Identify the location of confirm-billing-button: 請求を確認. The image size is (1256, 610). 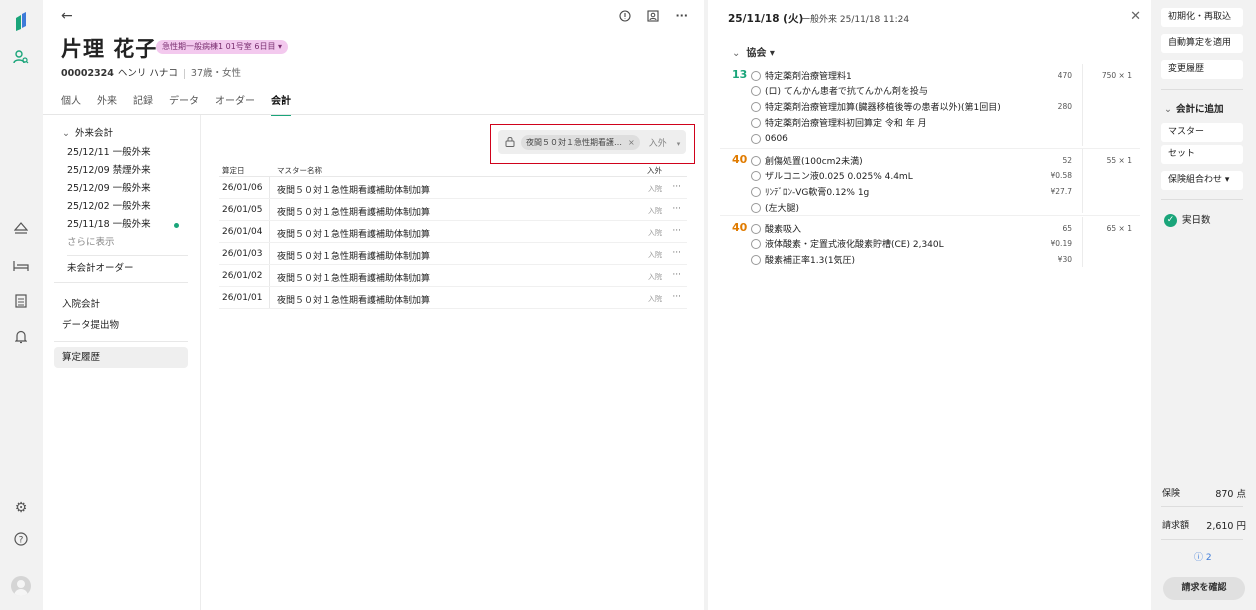
(1204, 588).